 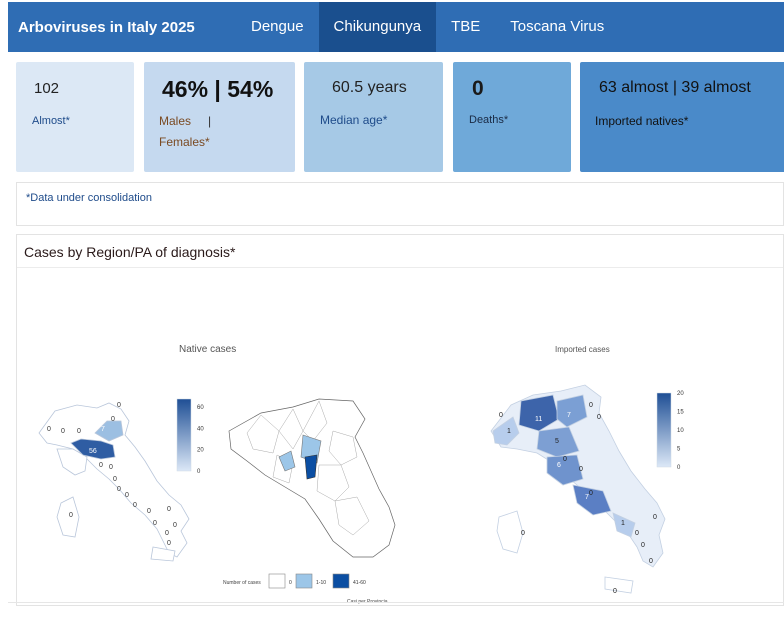 I want to click on imported-region-label-5: 1, so click(x=509, y=431).